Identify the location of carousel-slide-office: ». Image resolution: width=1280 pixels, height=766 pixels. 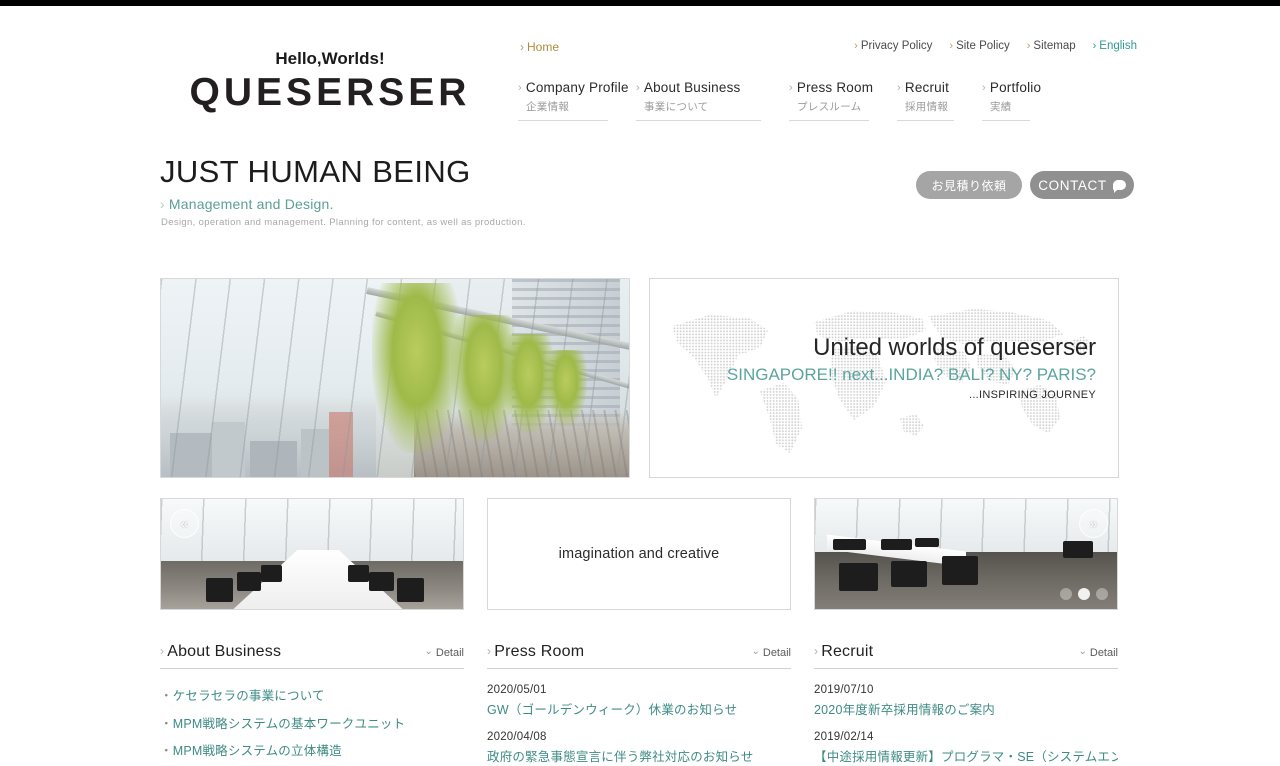
(966, 554).